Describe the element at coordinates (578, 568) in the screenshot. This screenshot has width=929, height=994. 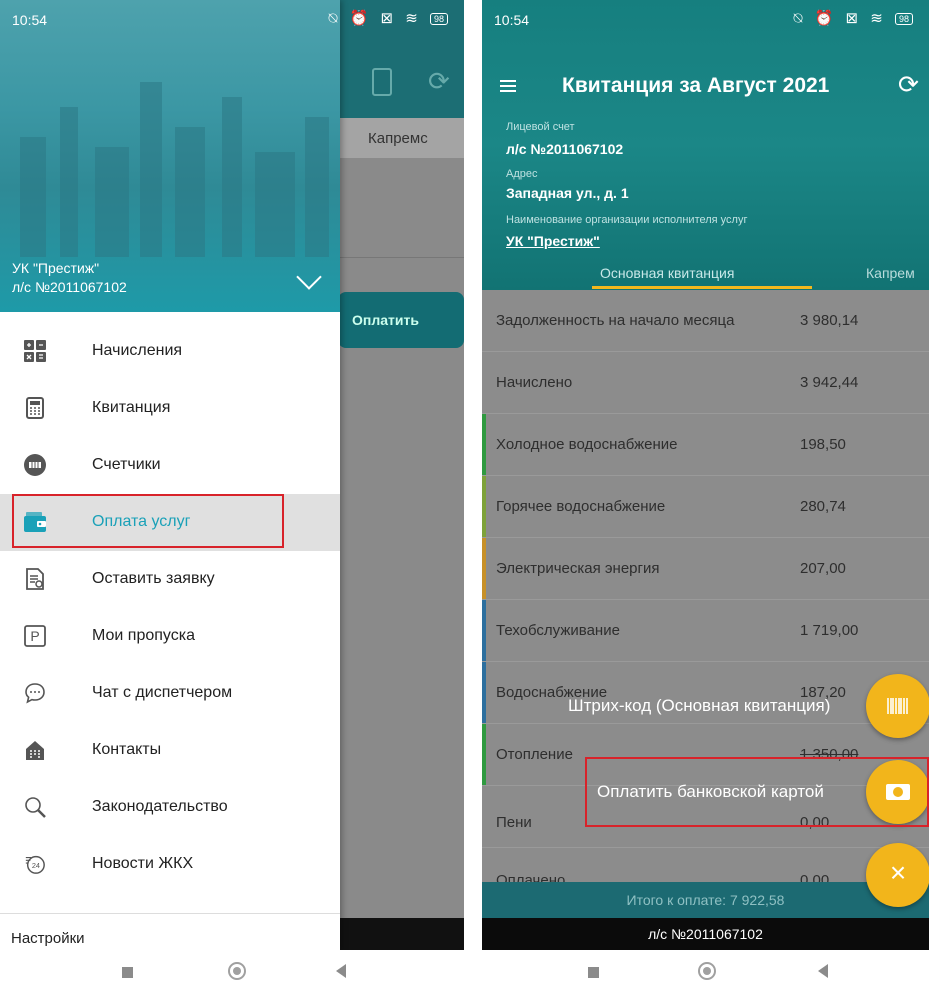
I see `item-name: Электрическая энергия` at that location.